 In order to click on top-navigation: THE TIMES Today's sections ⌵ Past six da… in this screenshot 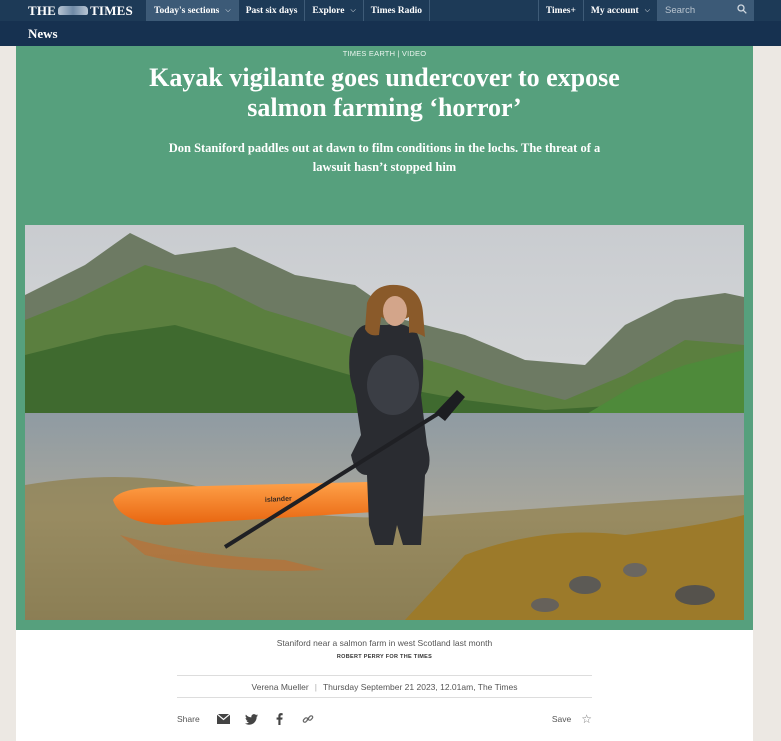, I will do `click(390, 10)`.